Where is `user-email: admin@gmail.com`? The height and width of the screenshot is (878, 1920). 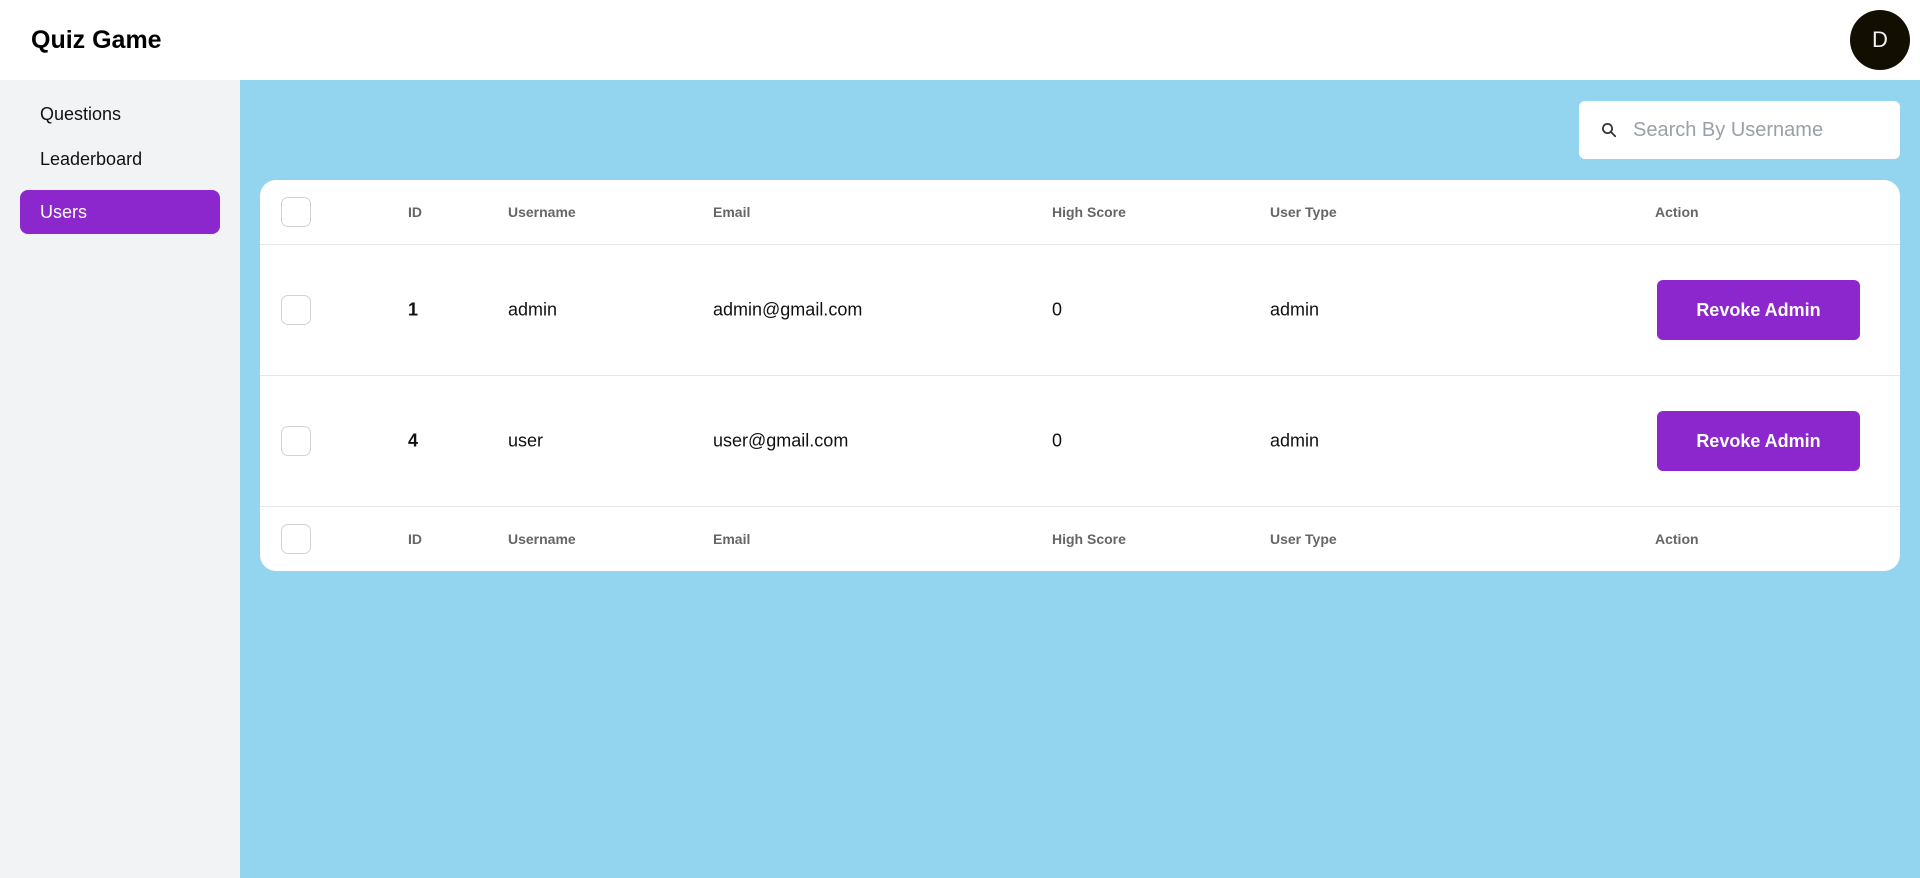 user-email: admin@gmail.com is located at coordinates (788, 309).